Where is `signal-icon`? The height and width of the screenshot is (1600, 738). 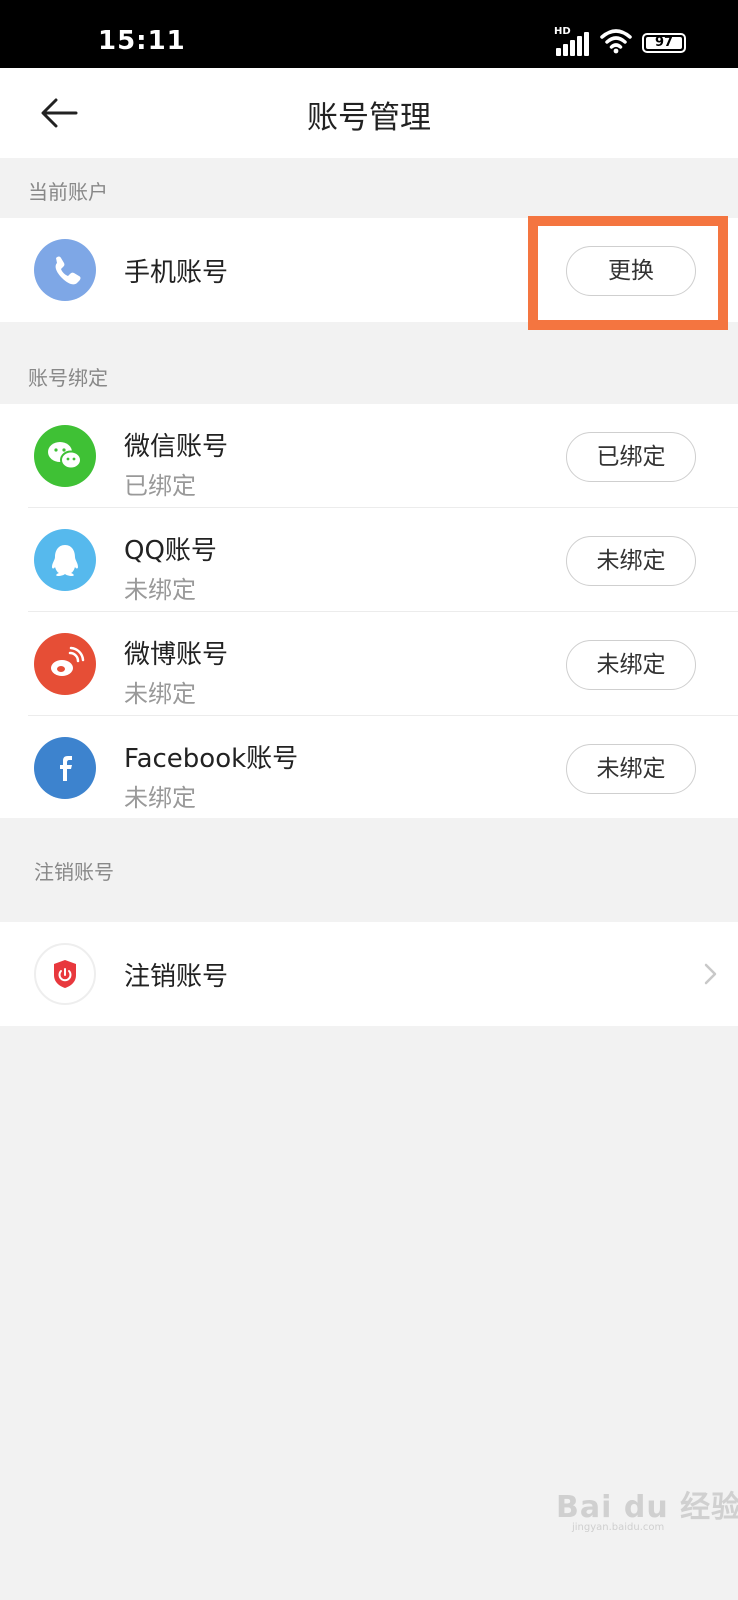
signal-icon is located at coordinates (574, 44).